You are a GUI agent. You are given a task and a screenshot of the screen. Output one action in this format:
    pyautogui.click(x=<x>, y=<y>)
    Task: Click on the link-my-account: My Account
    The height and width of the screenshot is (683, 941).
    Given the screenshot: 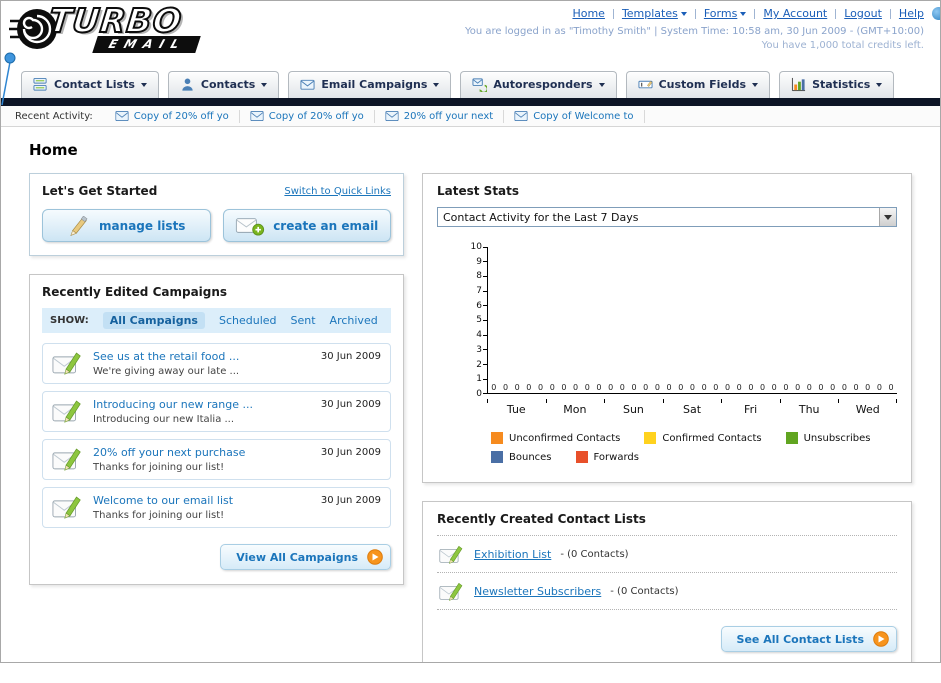 What is the action you would take?
    pyautogui.click(x=795, y=13)
    